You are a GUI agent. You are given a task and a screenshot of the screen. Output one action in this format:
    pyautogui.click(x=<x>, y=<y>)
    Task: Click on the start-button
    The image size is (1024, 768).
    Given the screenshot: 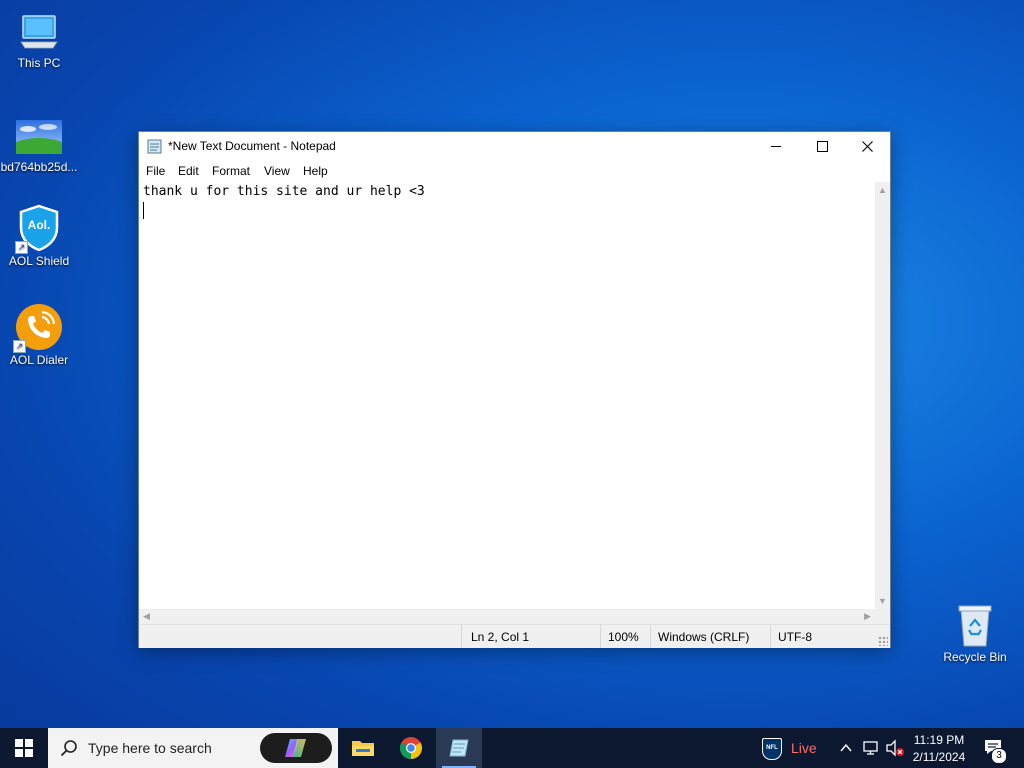 What is the action you would take?
    pyautogui.click(x=24, y=748)
    